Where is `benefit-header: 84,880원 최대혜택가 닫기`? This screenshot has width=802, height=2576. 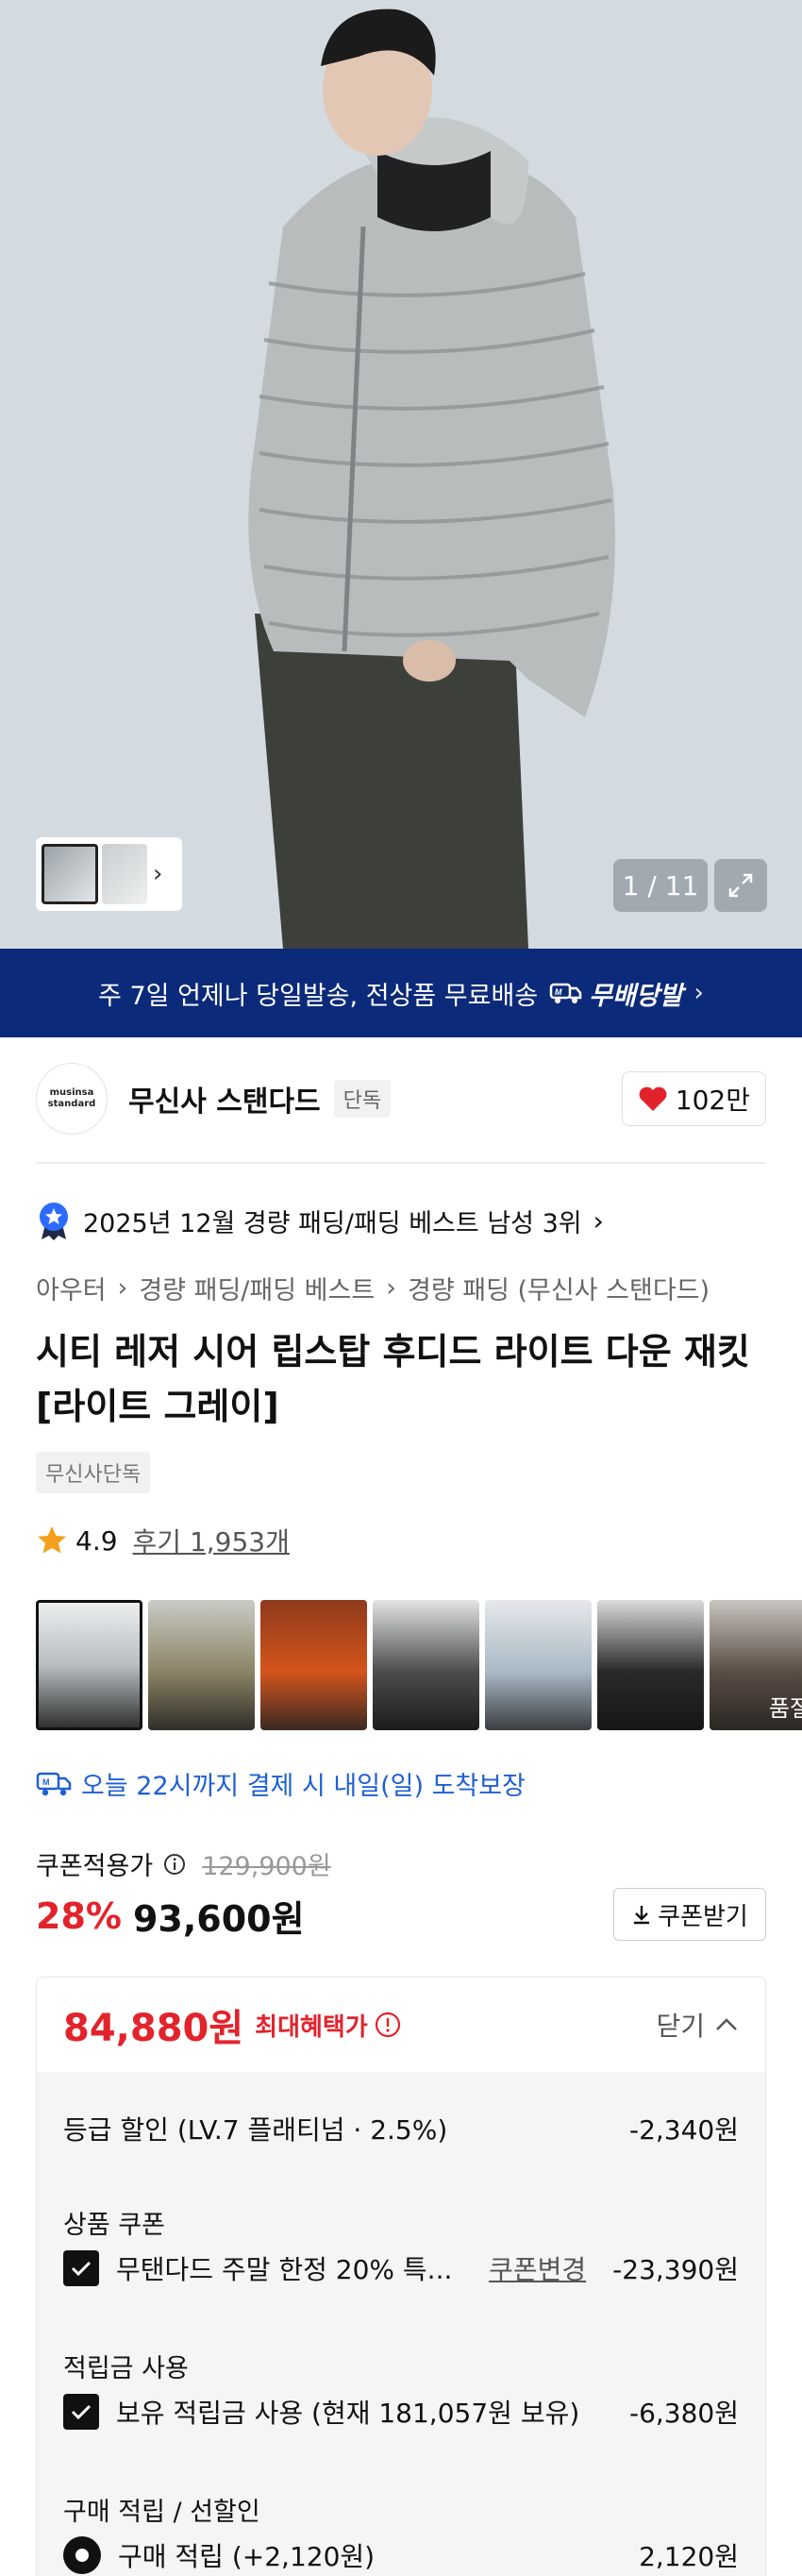 benefit-header: 84,880원 최대혜택가 닫기 is located at coordinates (401, 2025).